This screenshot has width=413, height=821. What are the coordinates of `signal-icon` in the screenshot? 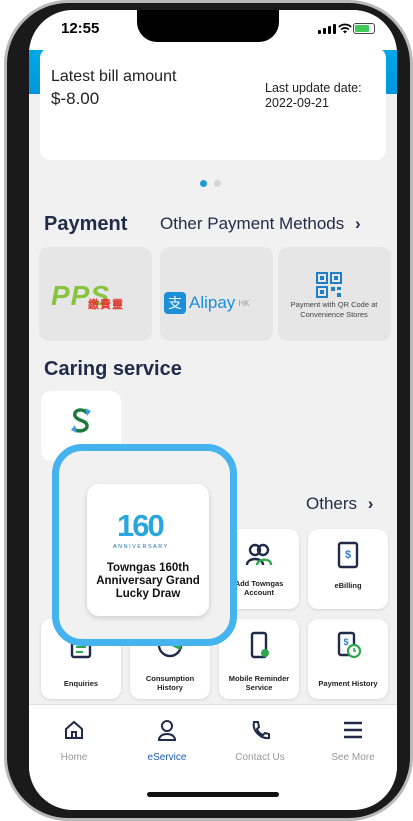 It's located at (327, 29).